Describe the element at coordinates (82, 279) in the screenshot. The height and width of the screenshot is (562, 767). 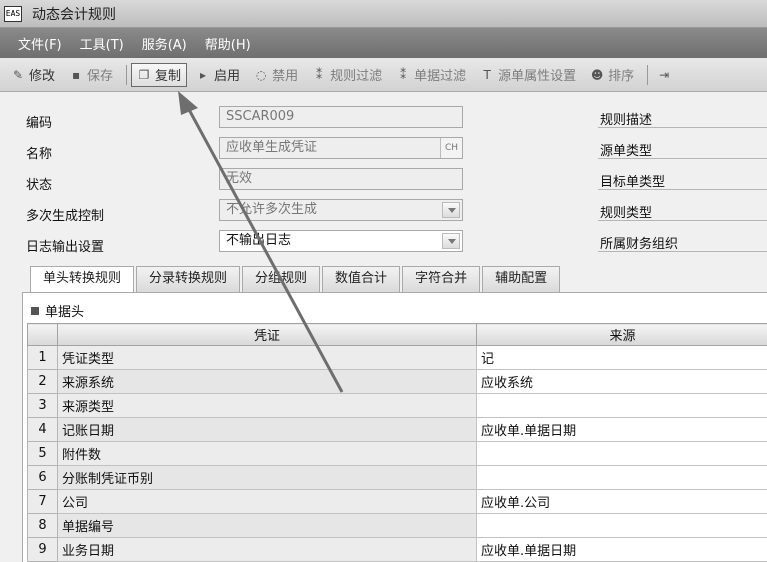
I see `tab-header-rules: 单头转换规则` at that location.